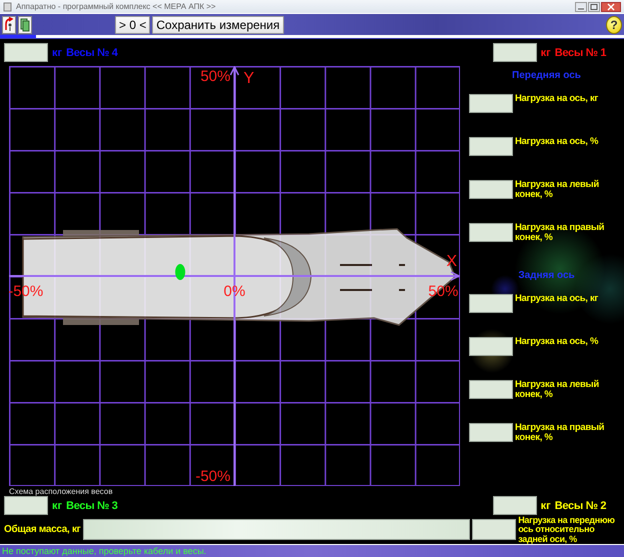  Describe the element at coordinates (25, 25) in the screenshot. I see `documents-icon` at that location.